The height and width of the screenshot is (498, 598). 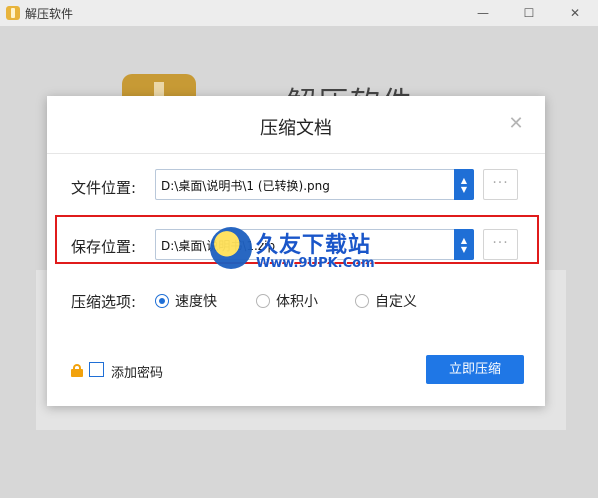 I want to click on app-icon, so click(x=13, y=13).